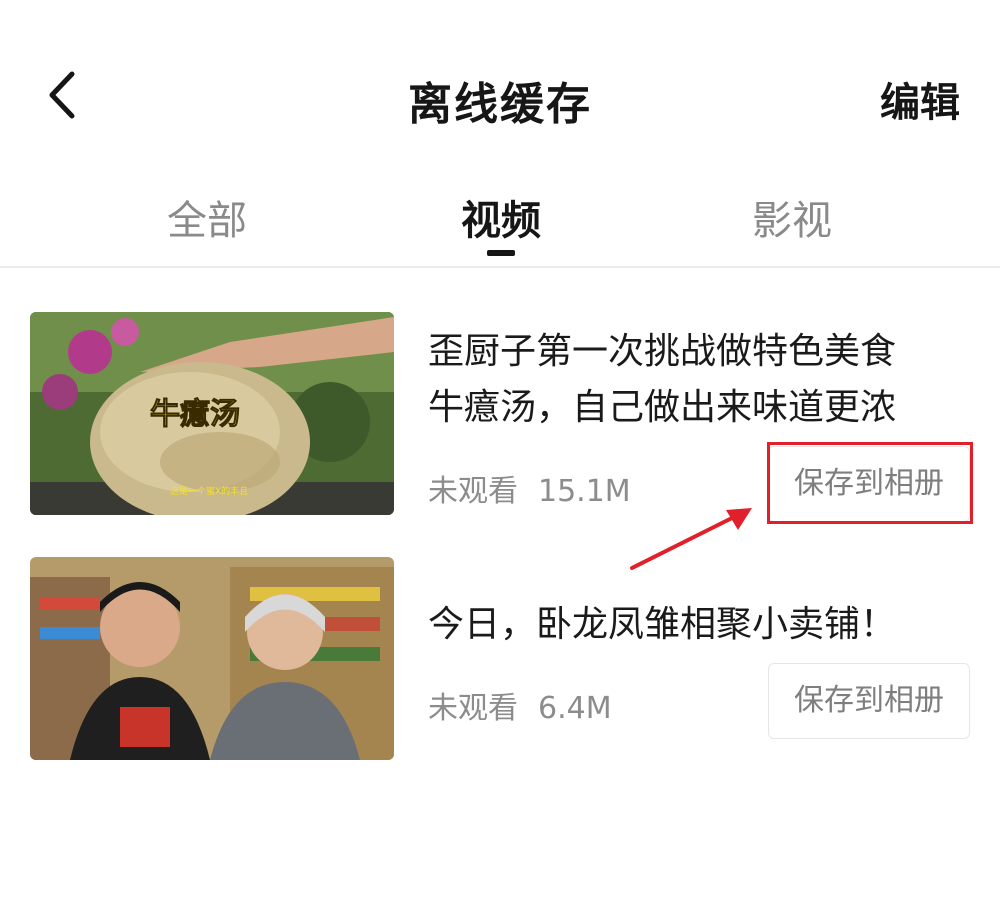 The image size is (1000, 899). I want to click on video-title-line-2: 牛癔汤，自己做出来味道更浓, so click(699, 408).